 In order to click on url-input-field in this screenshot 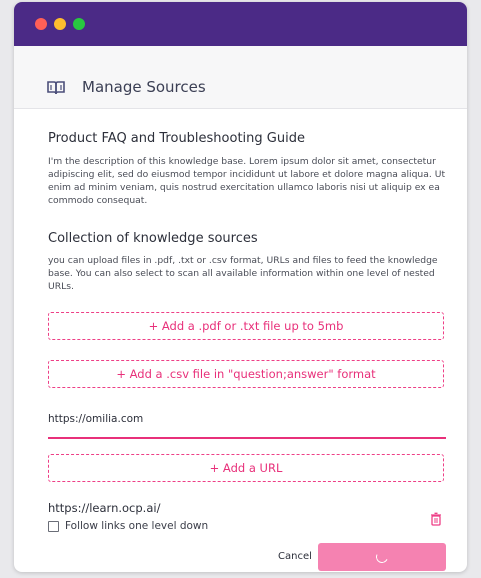, I will do `click(247, 425)`.